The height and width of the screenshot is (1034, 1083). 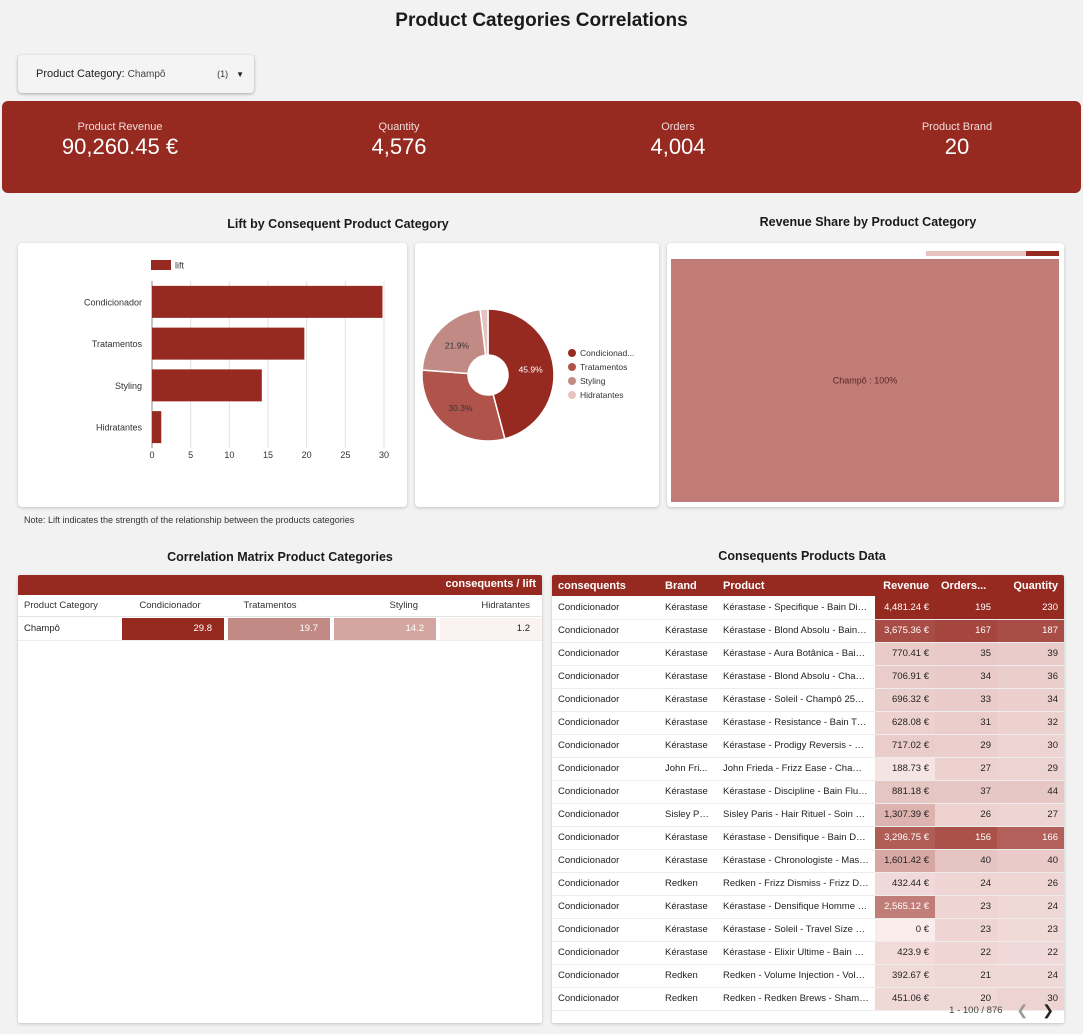 I want to click on table-cell: Redken, so click(x=688, y=976).